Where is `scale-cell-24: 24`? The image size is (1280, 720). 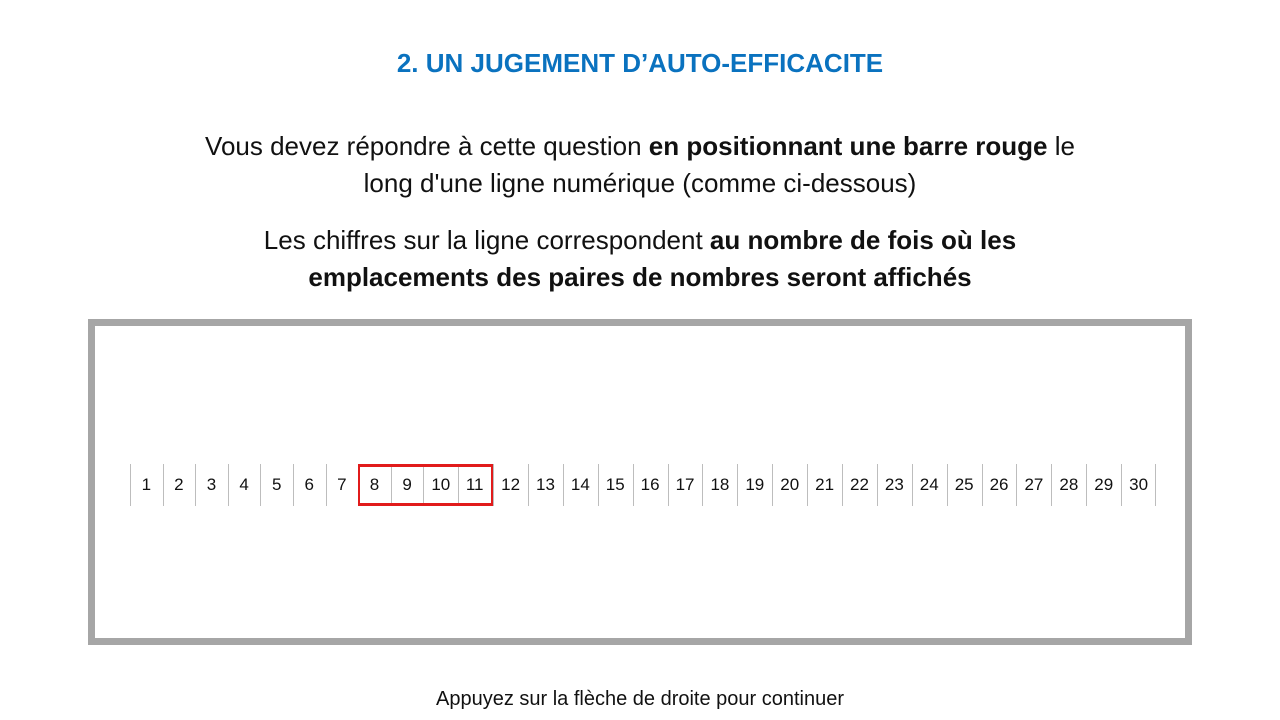 scale-cell-24: 24 is located at coordinates (929, 485).